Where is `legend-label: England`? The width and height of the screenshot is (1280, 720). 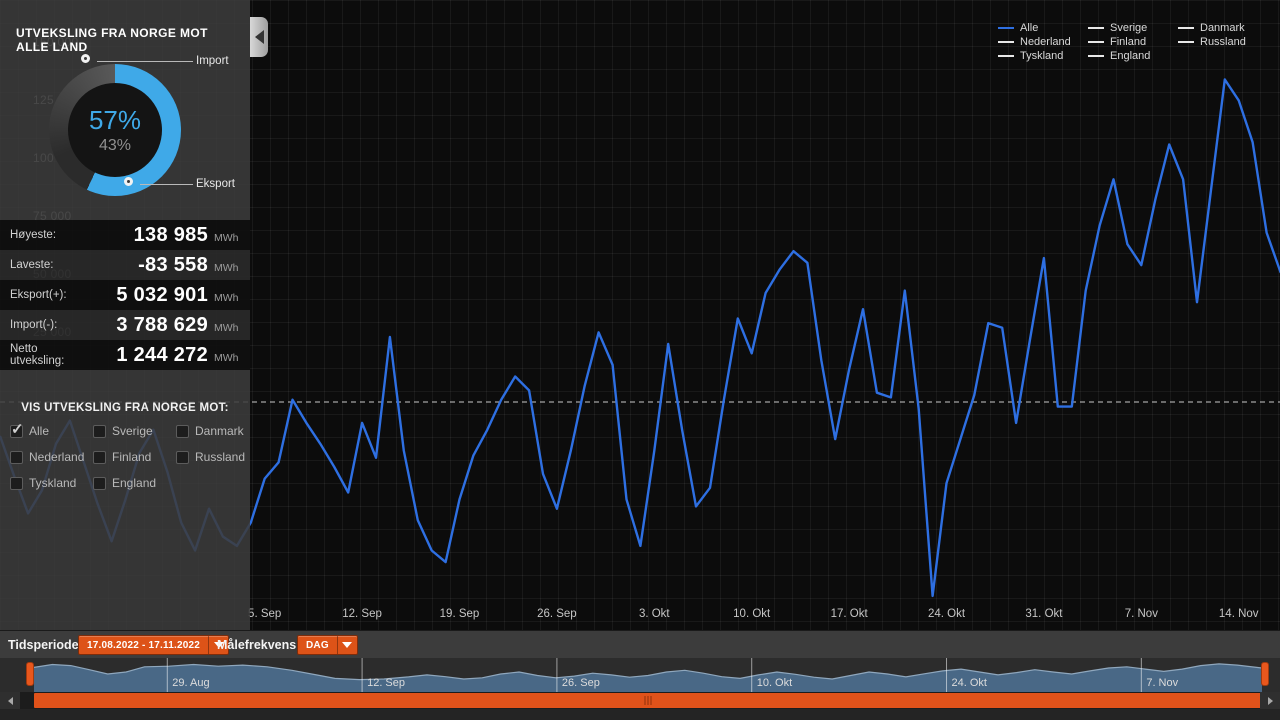
legend-label: England is located at coordinates (1130, 56).